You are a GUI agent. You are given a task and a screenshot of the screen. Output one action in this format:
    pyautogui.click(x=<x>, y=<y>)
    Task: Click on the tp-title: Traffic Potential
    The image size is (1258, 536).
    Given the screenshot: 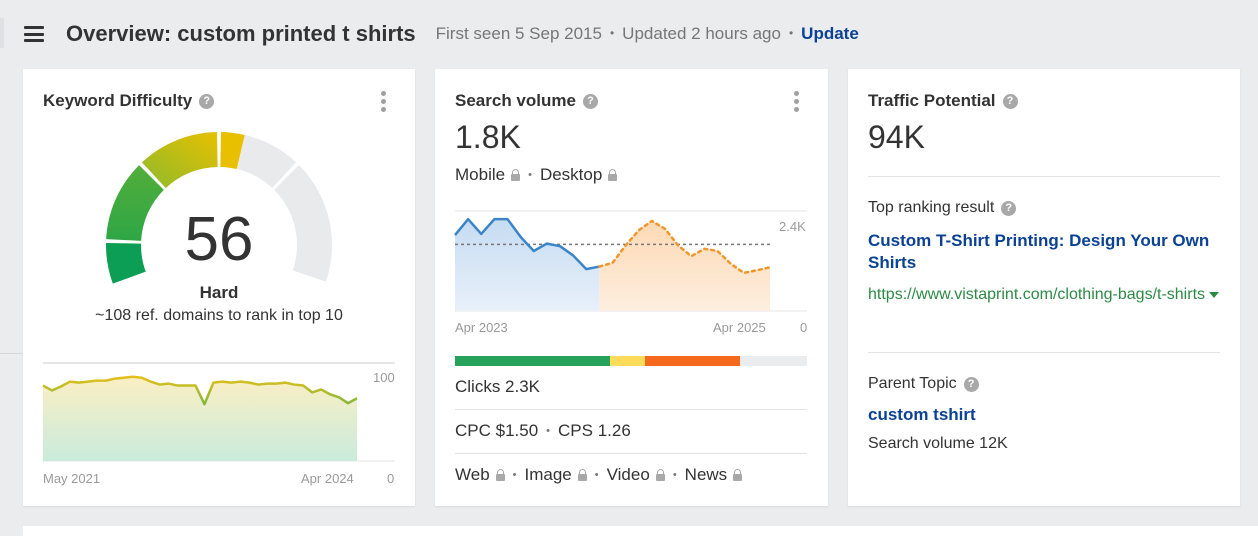 What is the action you would take?
    pyautogui.click(x=932, y=100)
    